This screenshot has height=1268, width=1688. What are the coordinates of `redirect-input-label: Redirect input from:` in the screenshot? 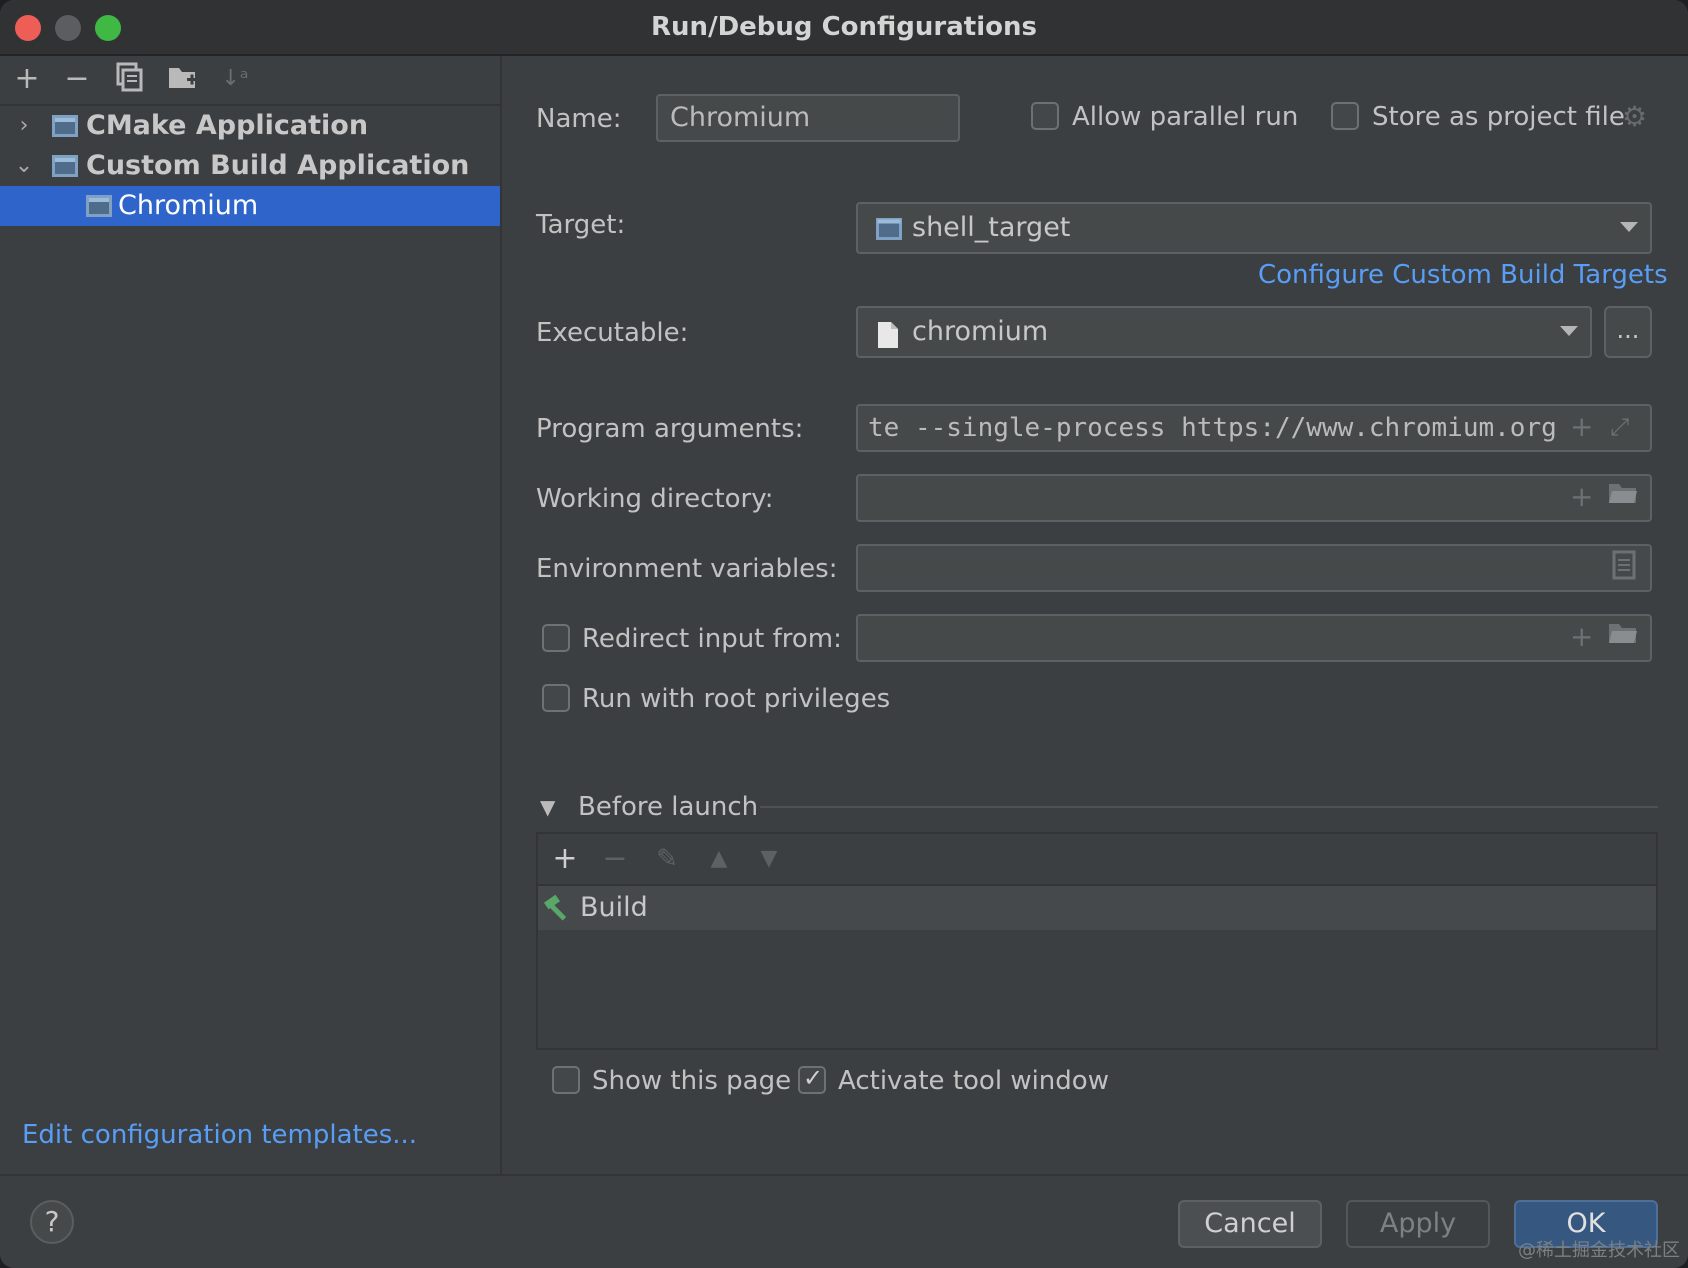 It's located at (712, 639).